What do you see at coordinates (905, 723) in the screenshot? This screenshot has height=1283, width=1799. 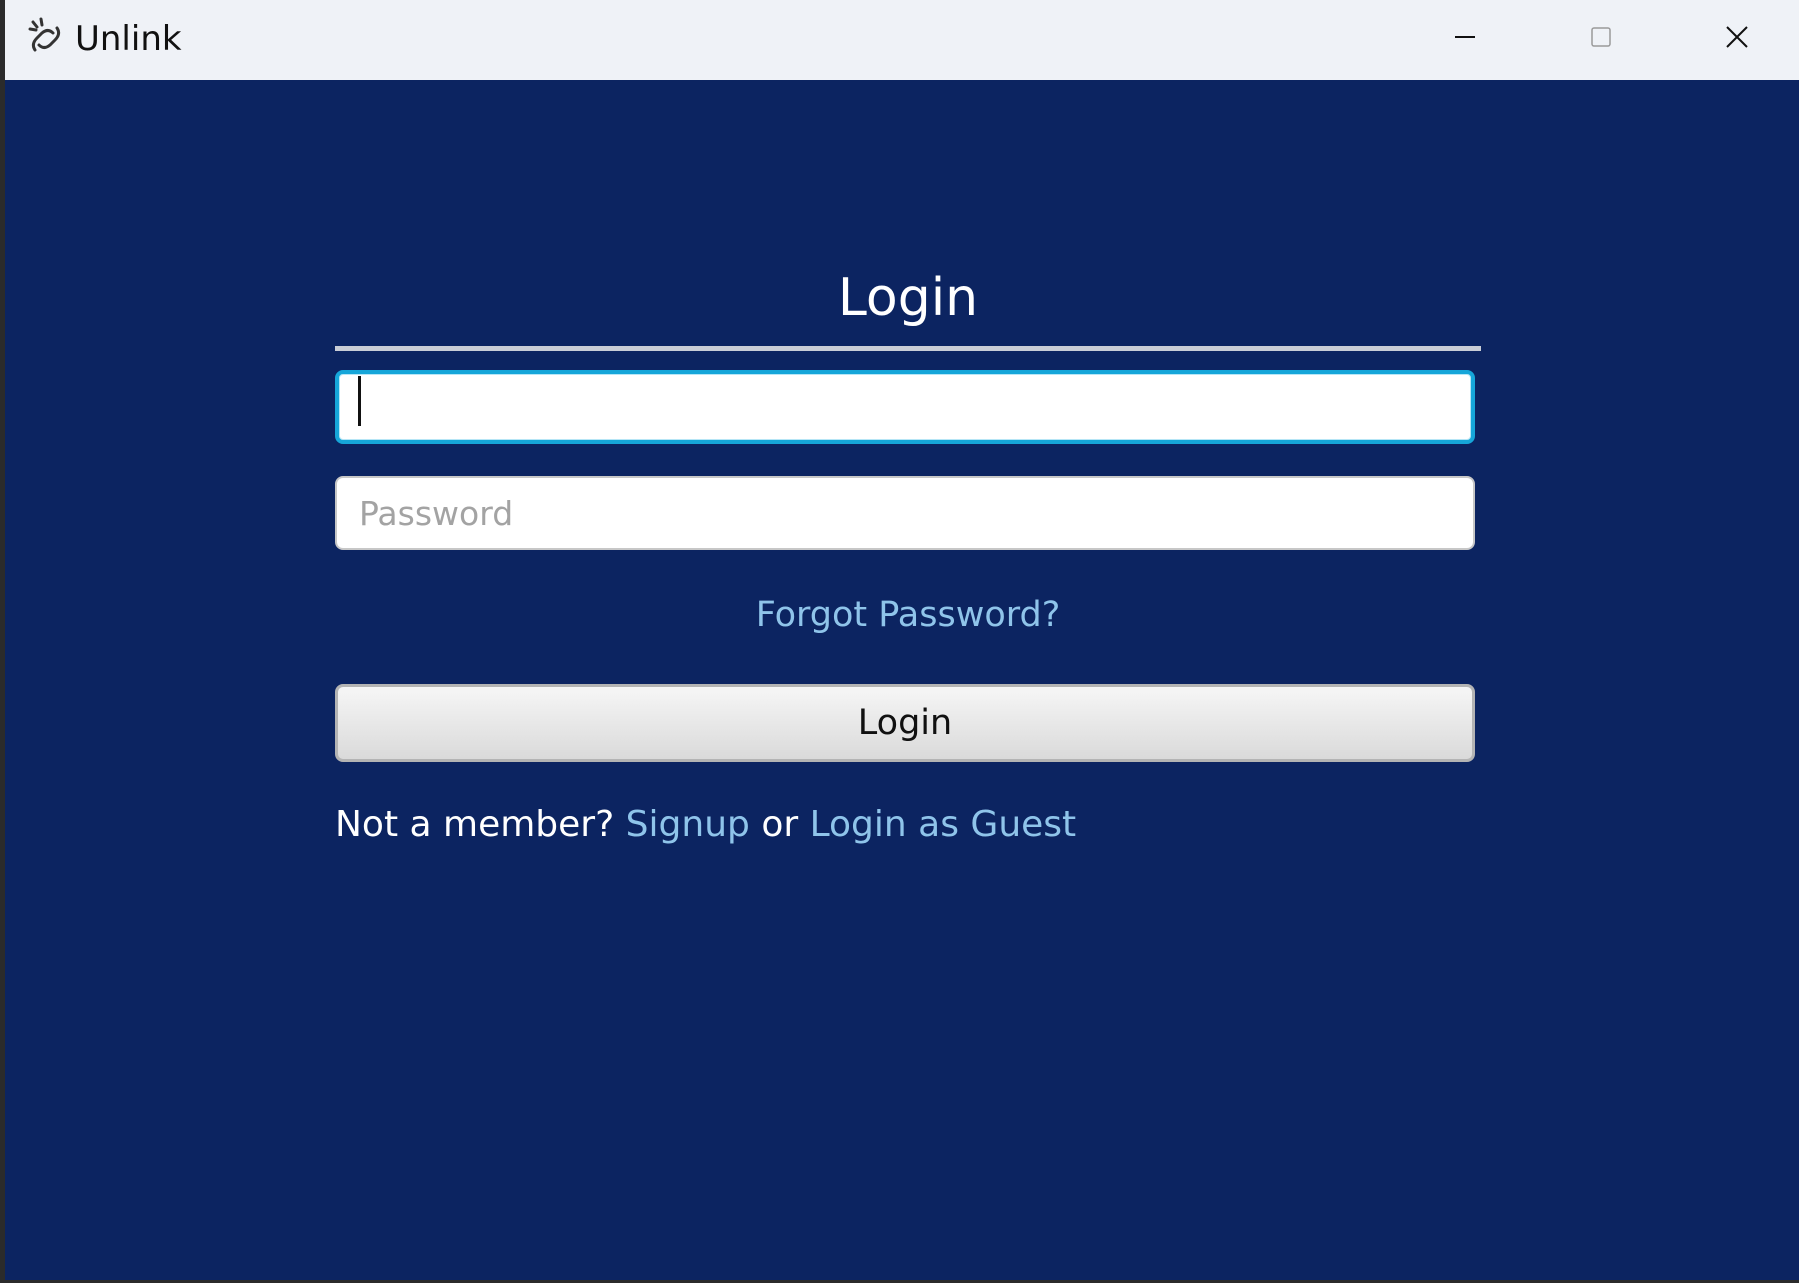 I see `login-button: Login` at bounding box center [905, 723].